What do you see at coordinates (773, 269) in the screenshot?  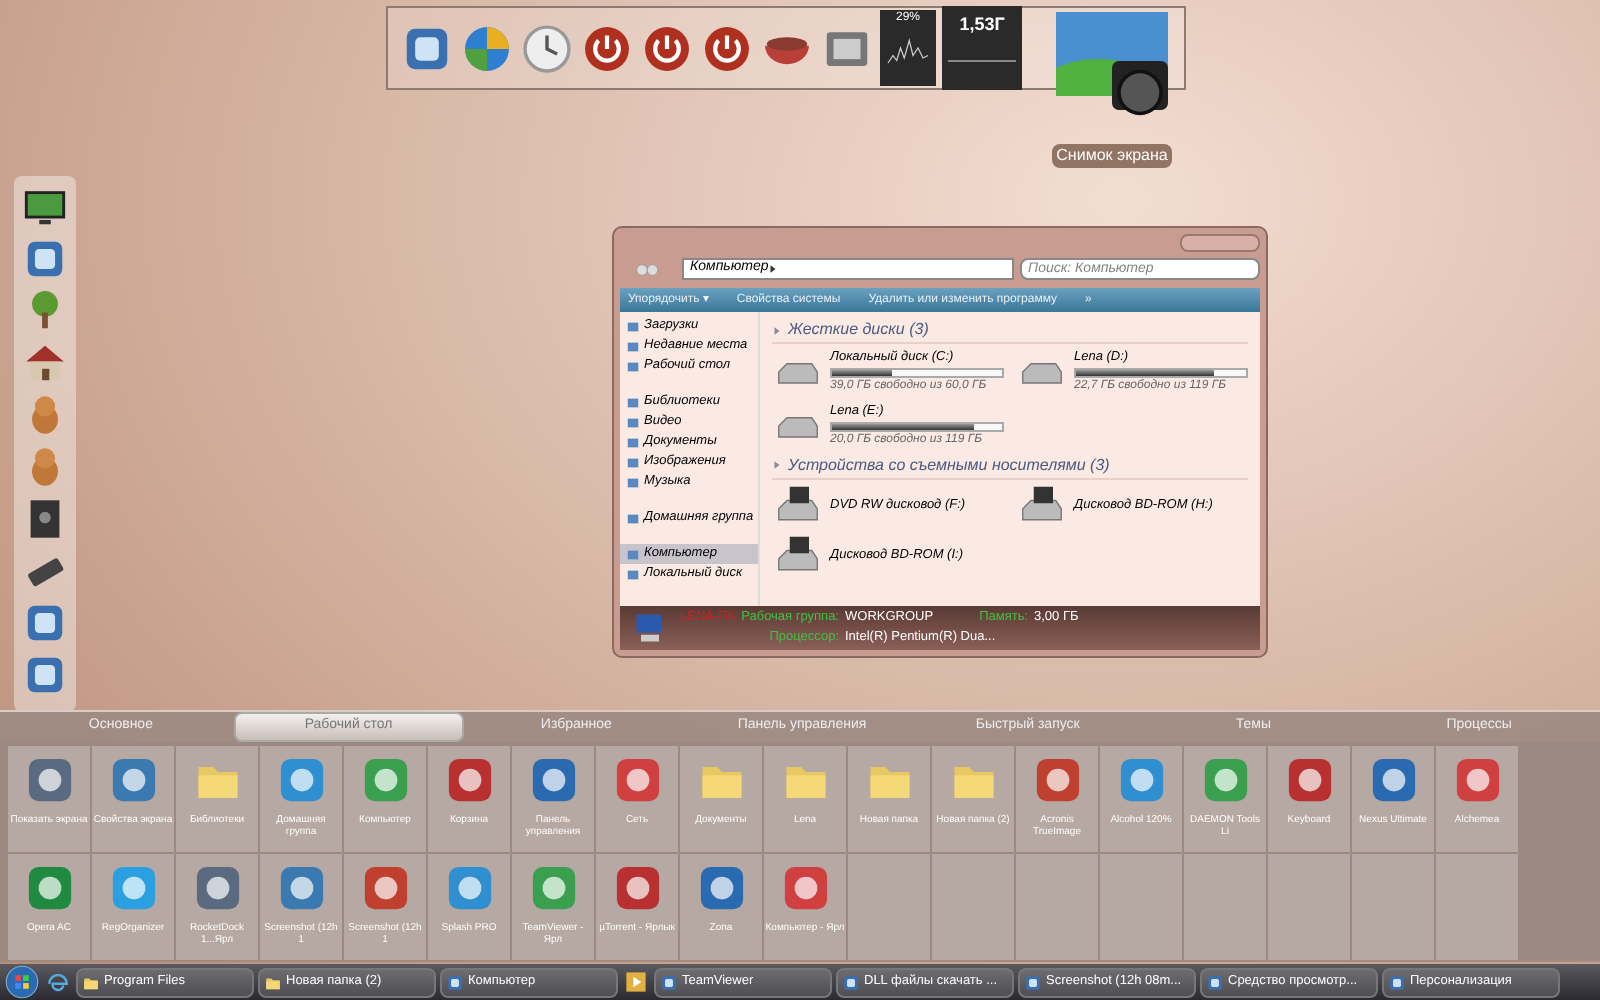 I see `chevron-icon` at bounding box center [773, 269].